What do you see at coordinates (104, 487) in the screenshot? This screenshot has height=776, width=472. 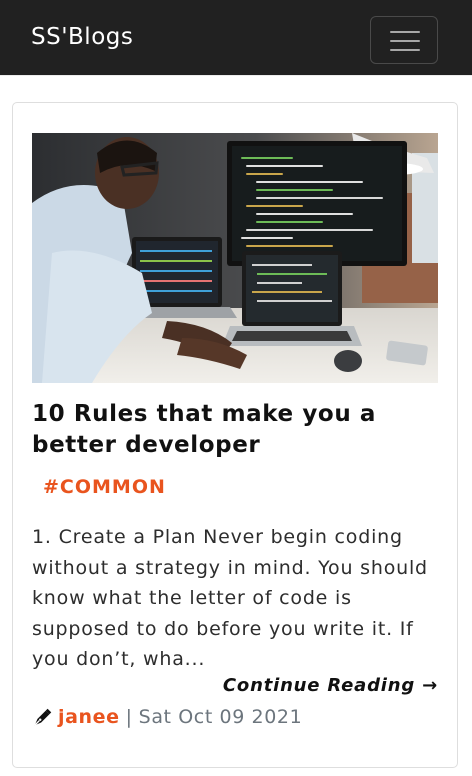 I see `post-tag-link: #COMMON` at bounding box center [104, 487].